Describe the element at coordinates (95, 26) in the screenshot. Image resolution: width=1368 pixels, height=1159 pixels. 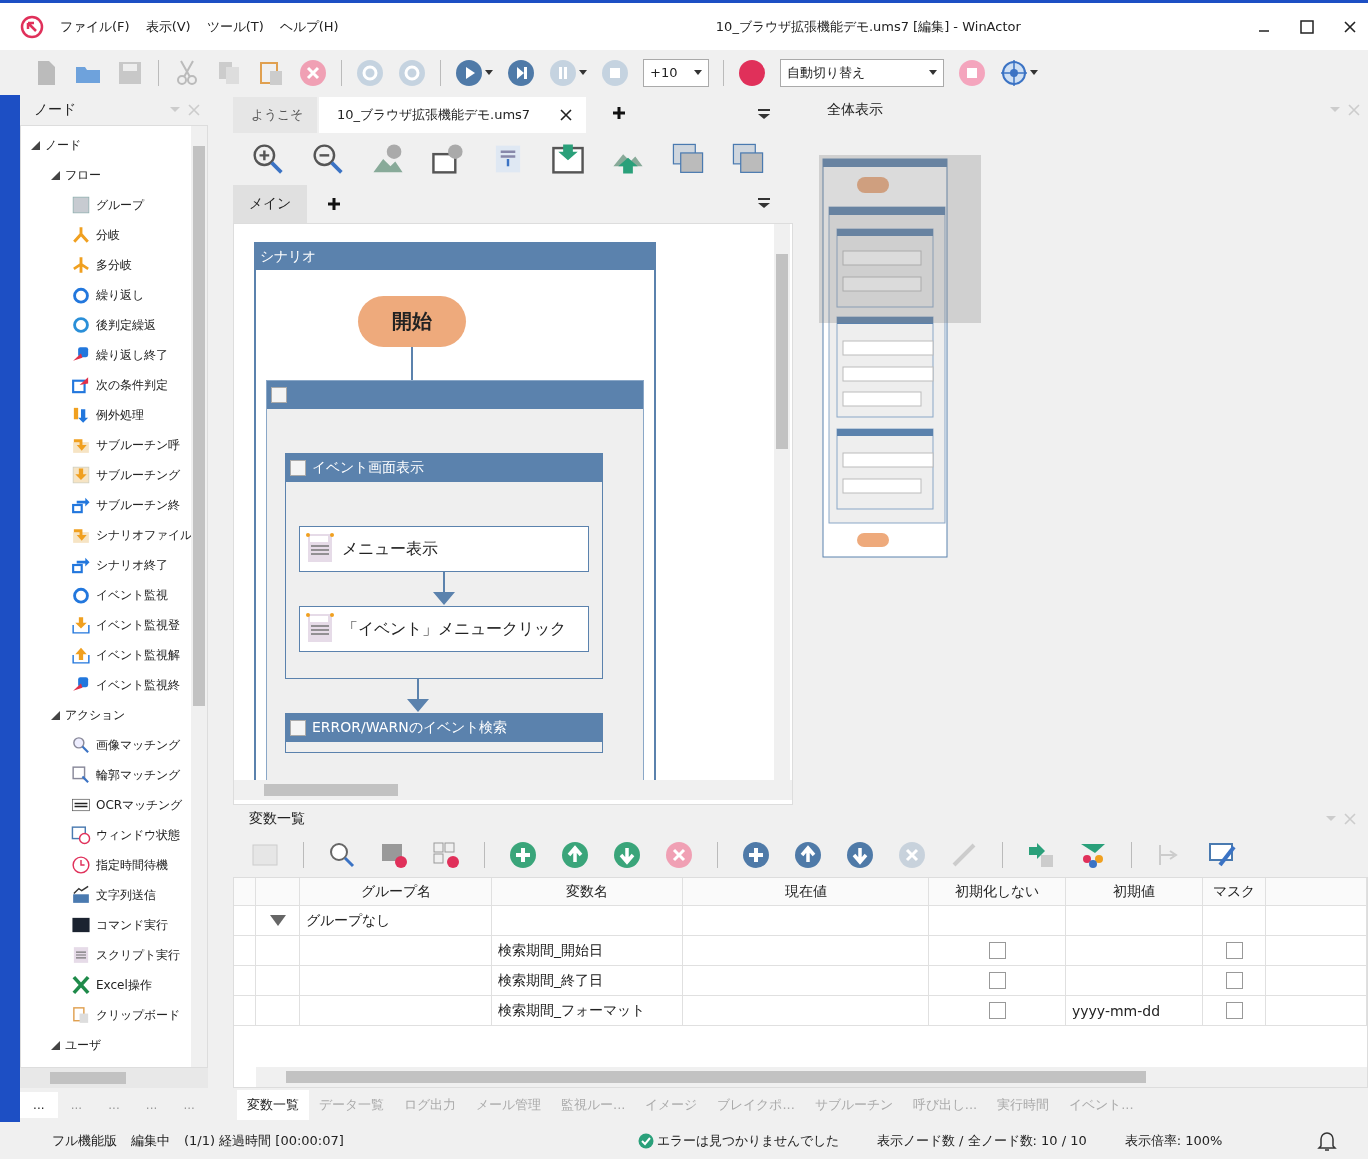
I see `menu-item: ファイル(F)` at that location.